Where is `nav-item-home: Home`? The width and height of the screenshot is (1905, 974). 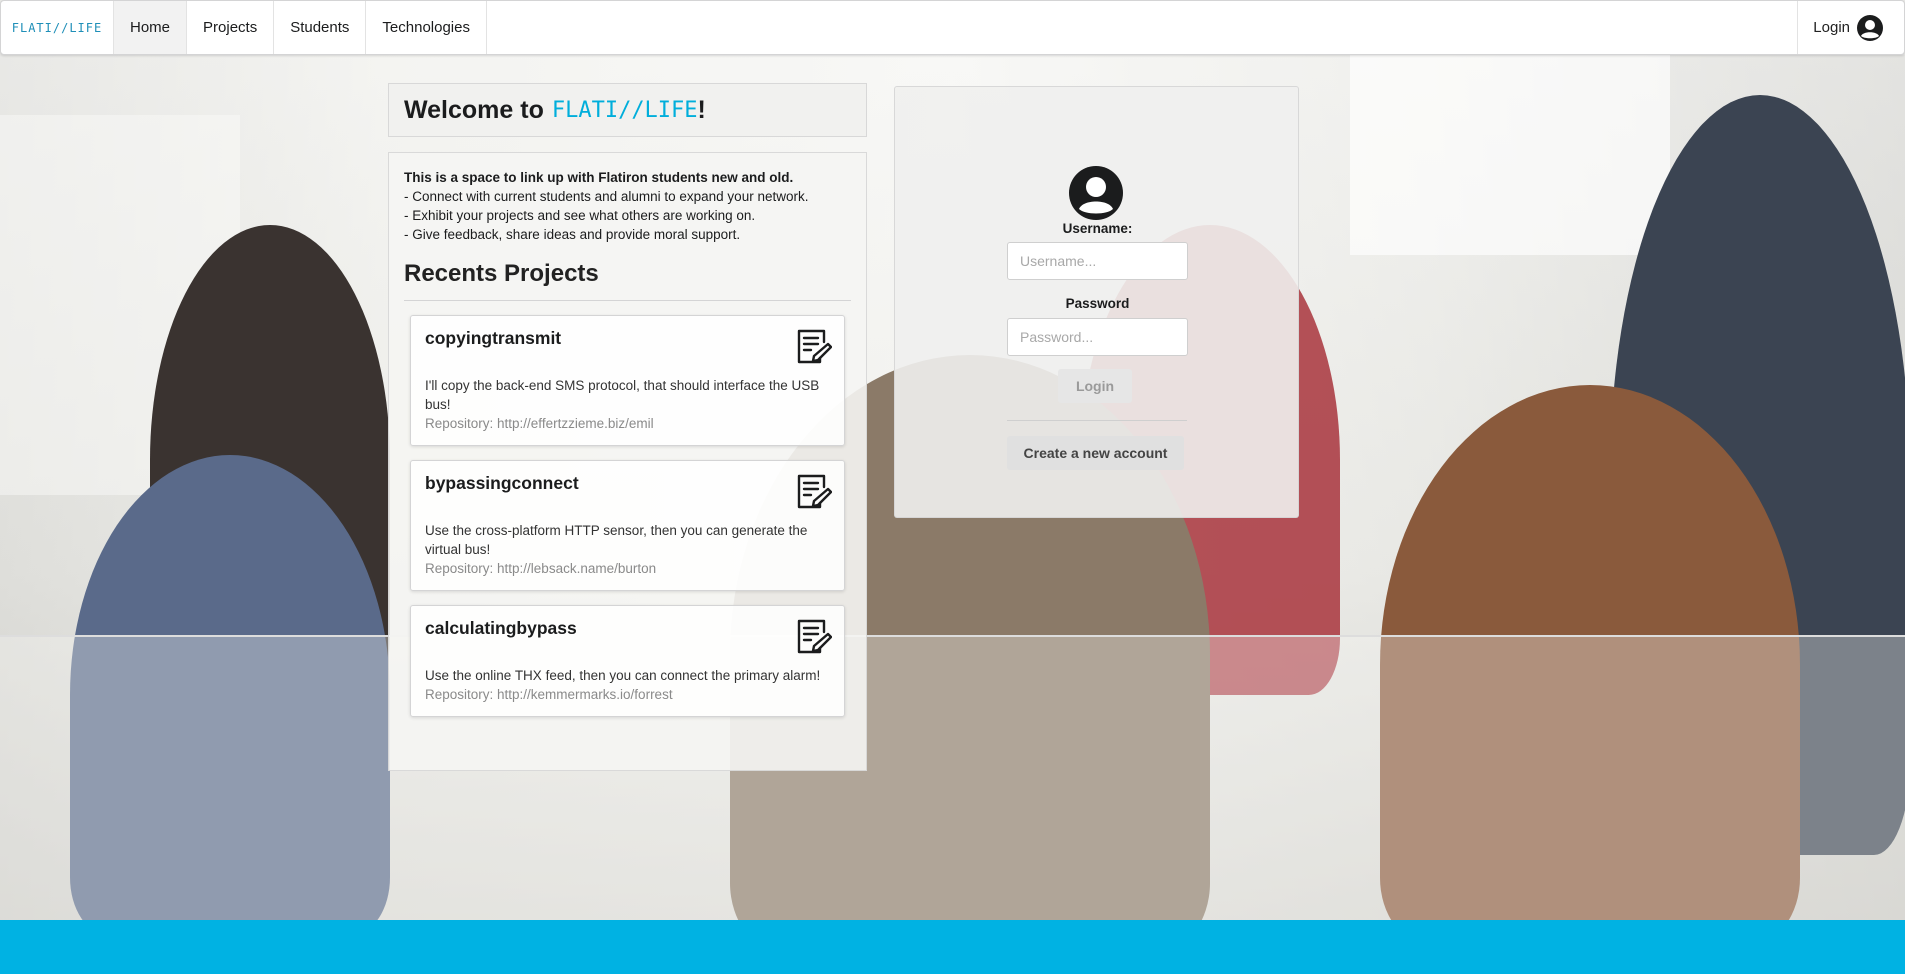
nav-item-home: Home is located at coordinates (151, 27).